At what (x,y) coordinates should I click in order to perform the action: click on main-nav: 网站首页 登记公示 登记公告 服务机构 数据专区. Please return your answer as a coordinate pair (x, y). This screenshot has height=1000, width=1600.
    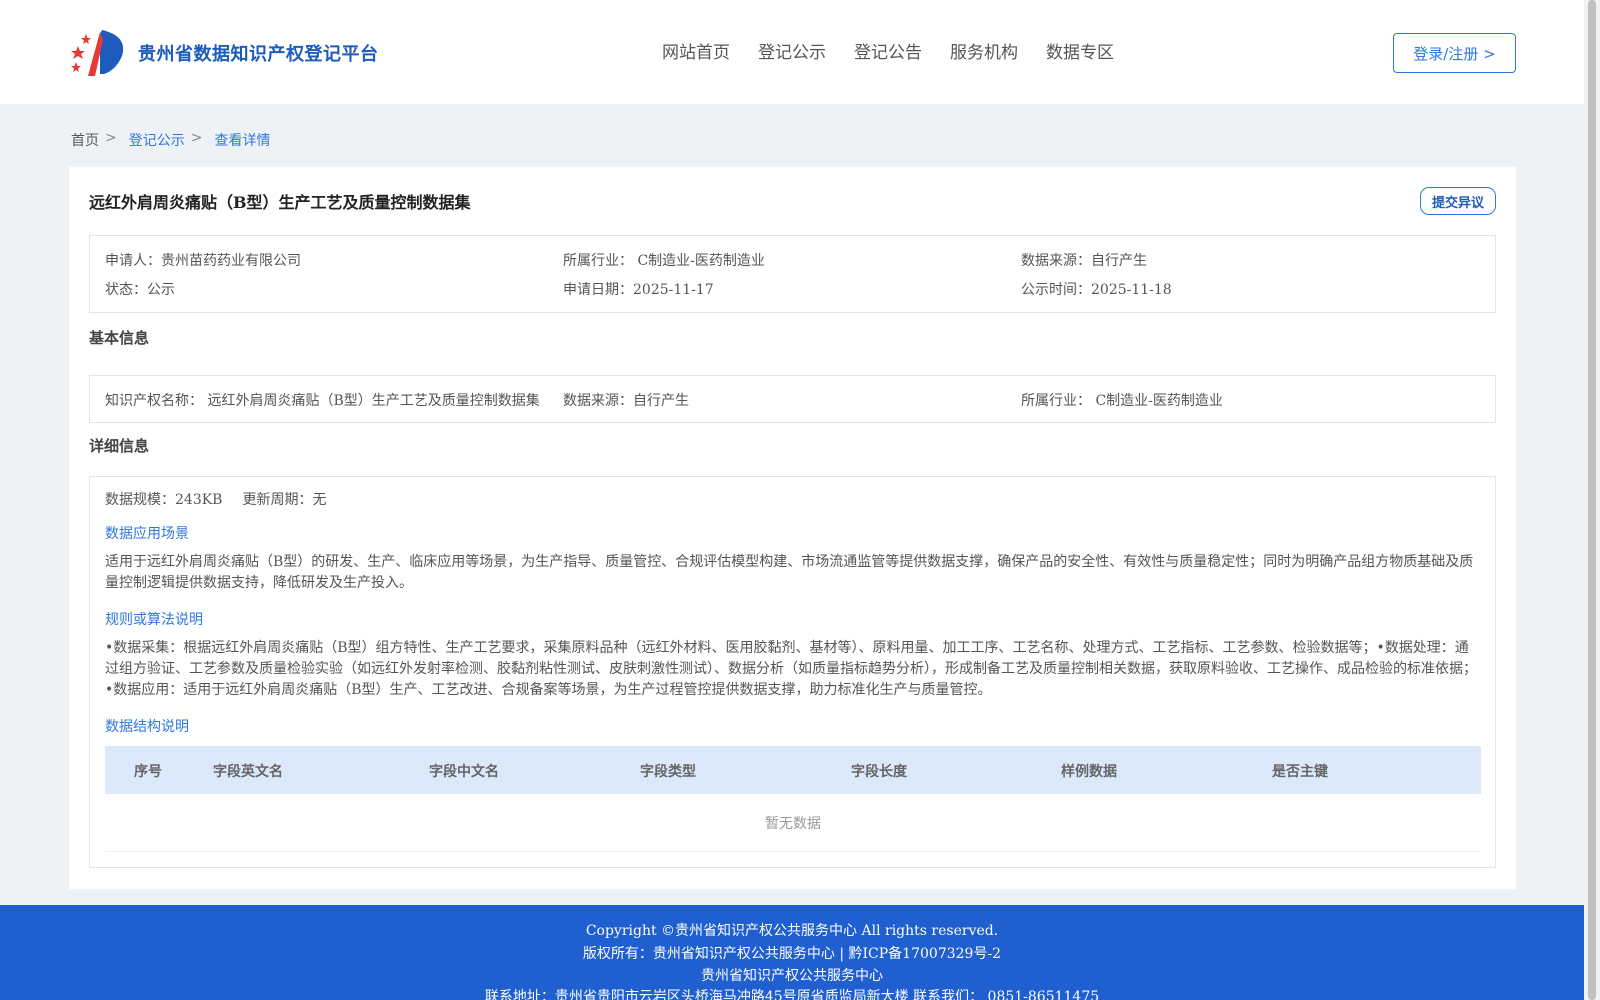
    Looking at the image, I should click on (888, 50).